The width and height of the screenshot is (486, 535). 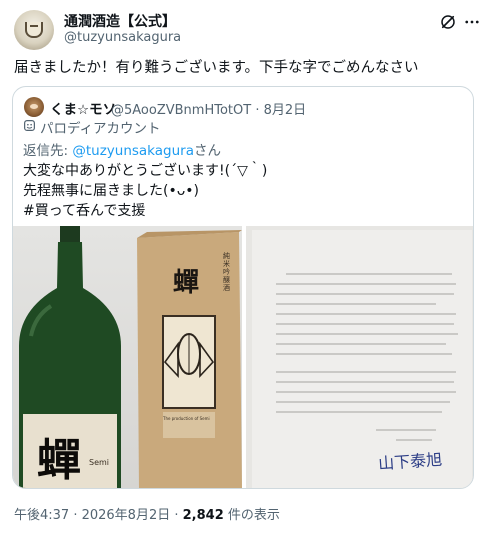 What do you see at coordinates (34, 107) in the screenshot?
I see `quoted-avatar` at bounding box center [34, 107].